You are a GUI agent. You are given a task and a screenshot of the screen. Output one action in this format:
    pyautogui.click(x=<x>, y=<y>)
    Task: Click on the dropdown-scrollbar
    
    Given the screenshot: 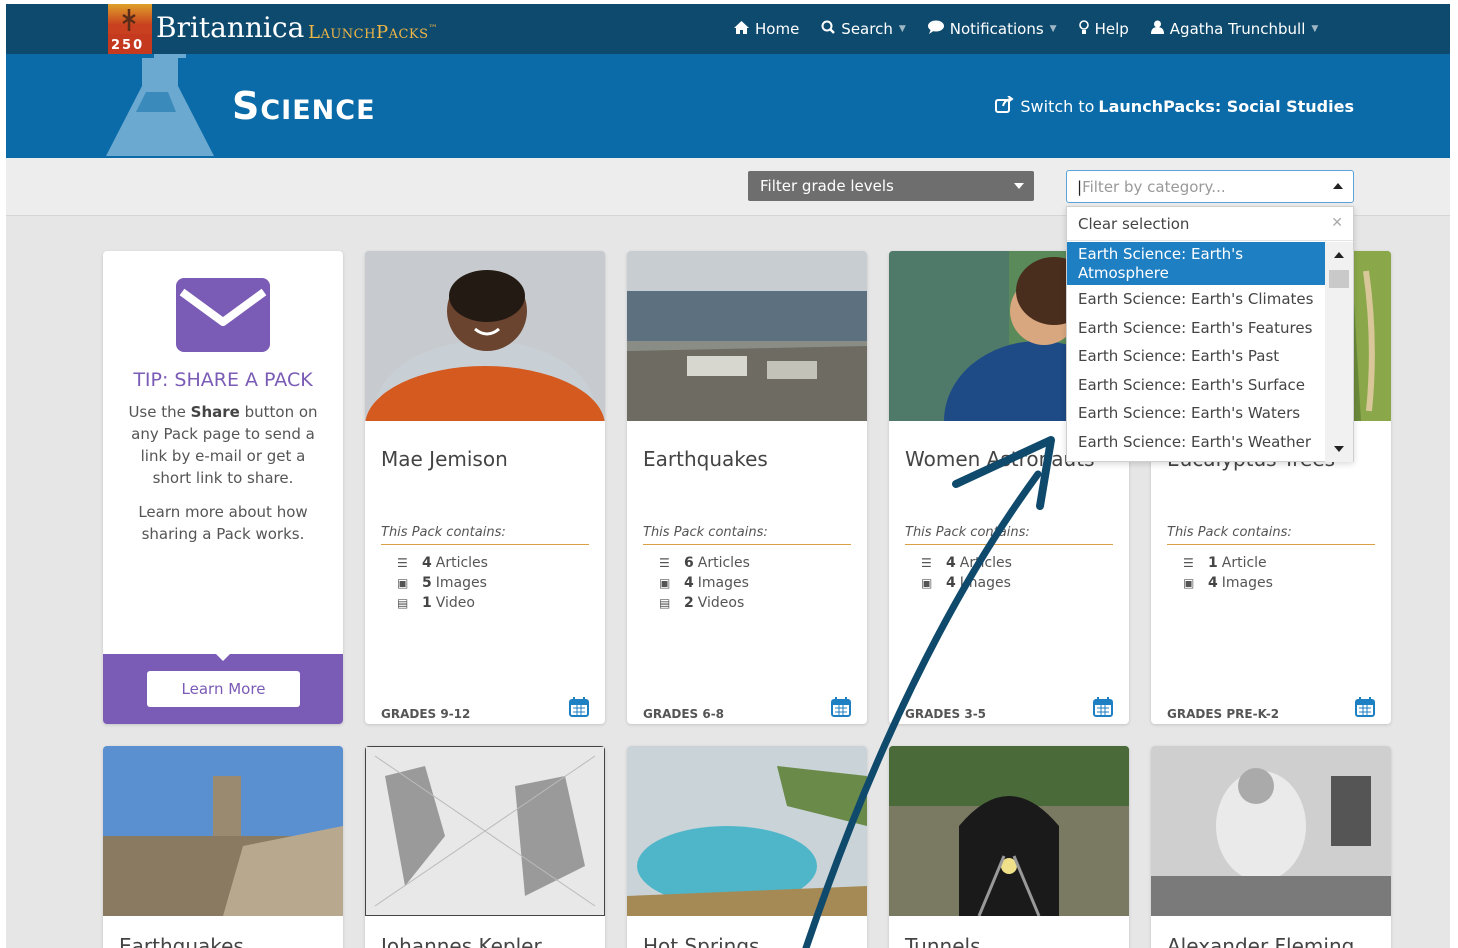 What is the action you would take?
    pyautogui.click(x=1339, y=352)
    